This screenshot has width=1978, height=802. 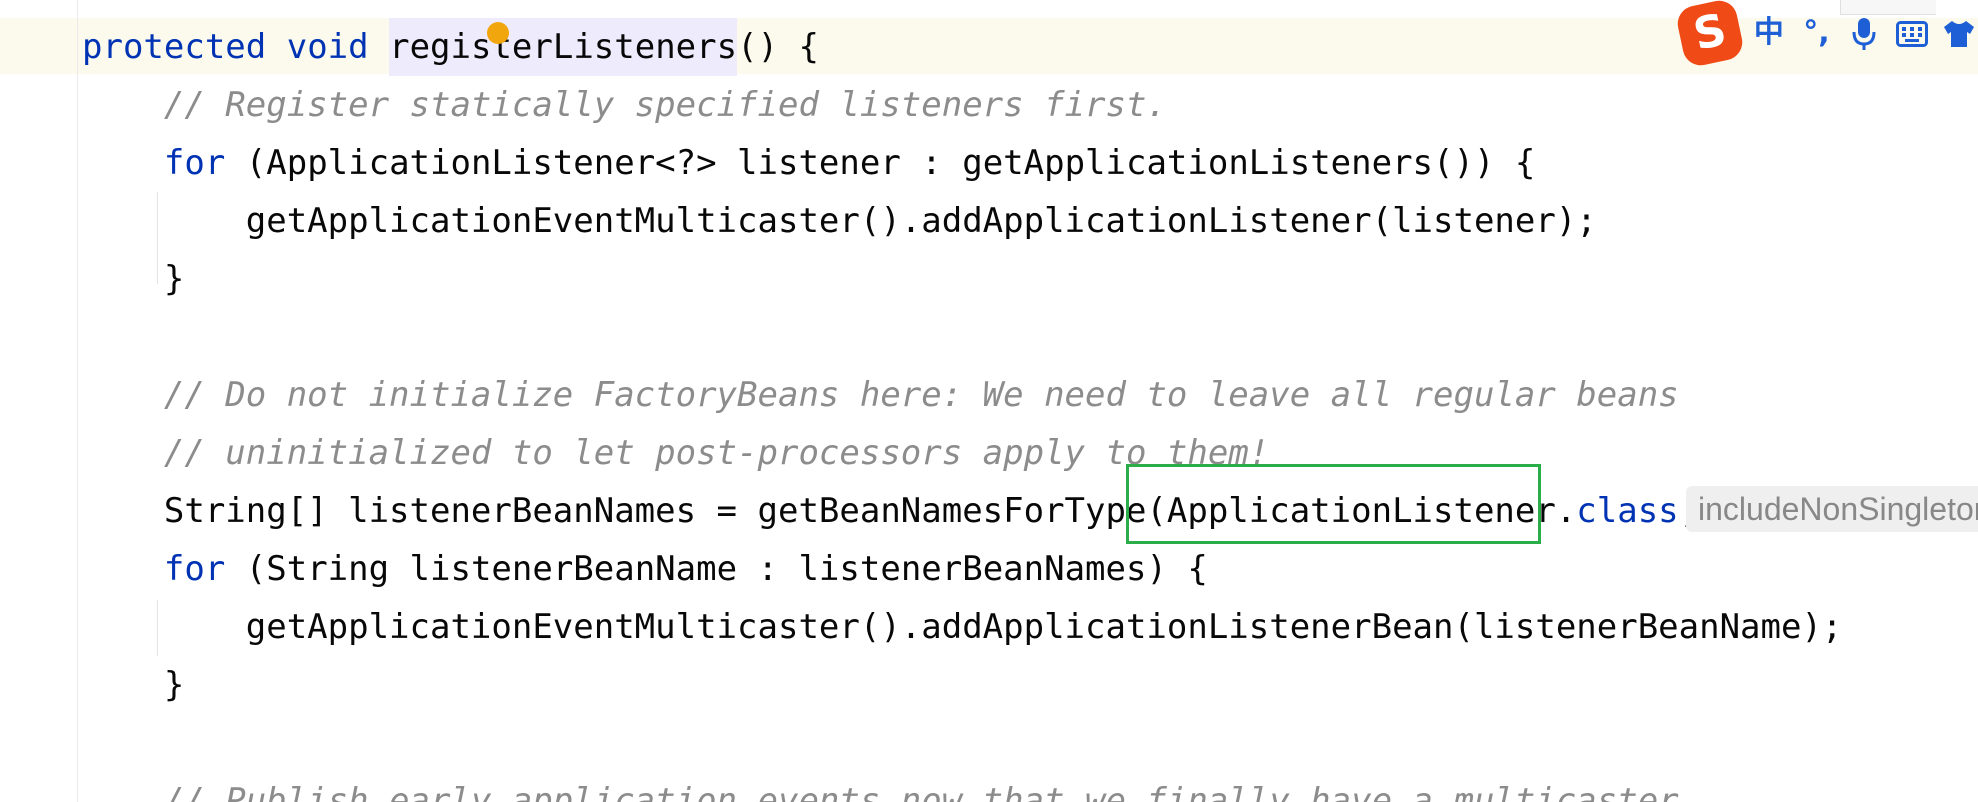 I want to click on ime-toolbar: S 中 °,, so click(x=1826, y=34).